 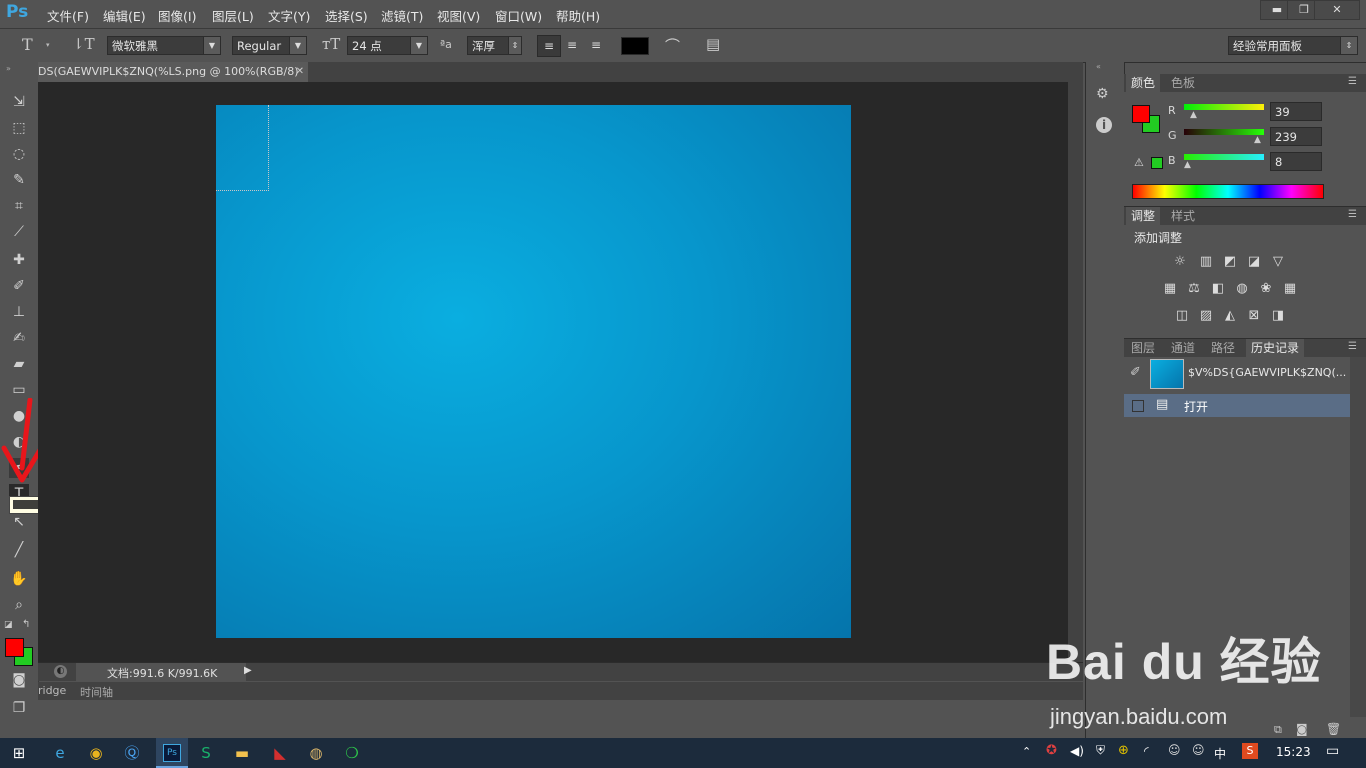 I want to click on menu-edit: 编辑(E), so click(x=124, y=15).